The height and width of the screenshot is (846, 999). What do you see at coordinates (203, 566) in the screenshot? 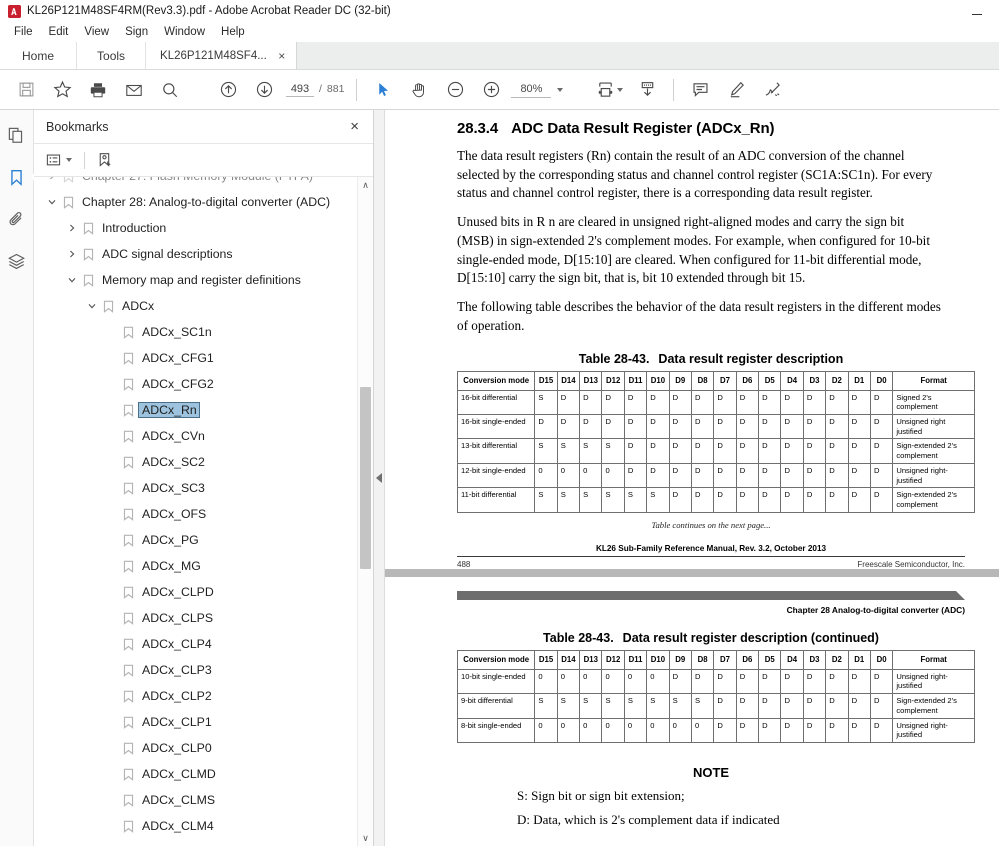
I see `bookmark-item: ADCx_MG` at bounding box center [203, 566].